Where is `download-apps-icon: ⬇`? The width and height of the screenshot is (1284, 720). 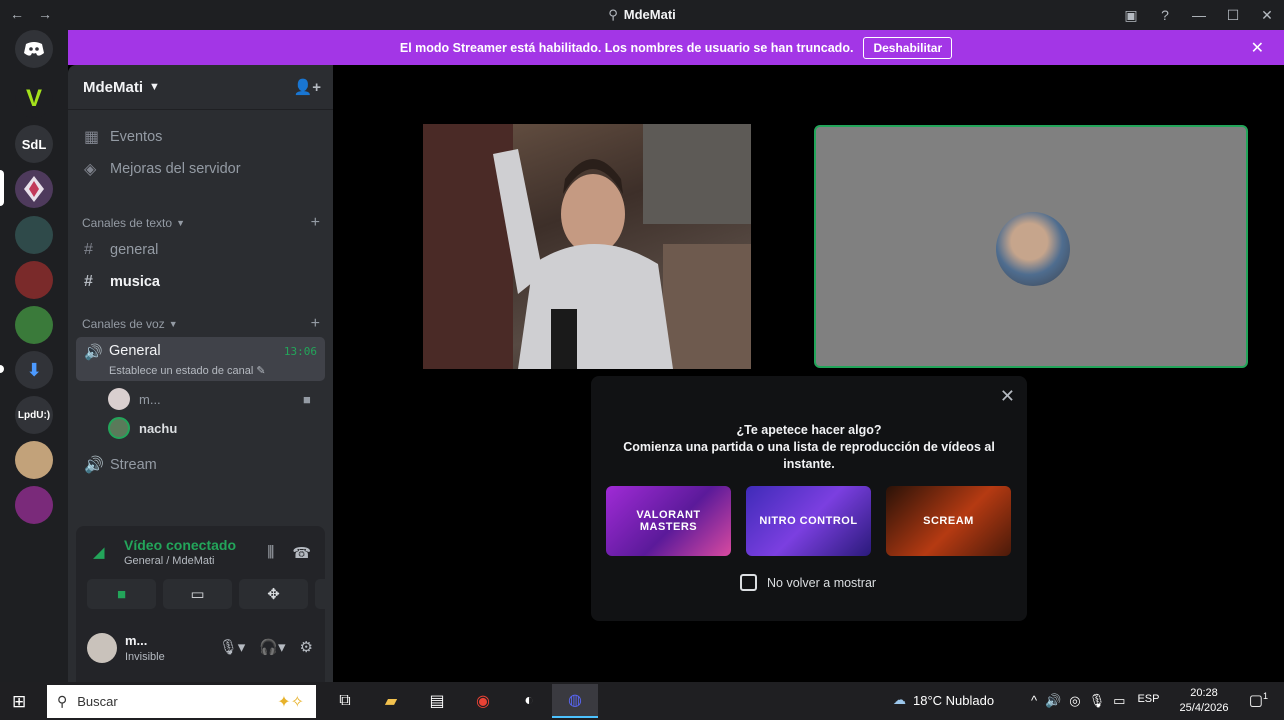 download-apps-icon: ⬇ is located at coordinates (34, 370).